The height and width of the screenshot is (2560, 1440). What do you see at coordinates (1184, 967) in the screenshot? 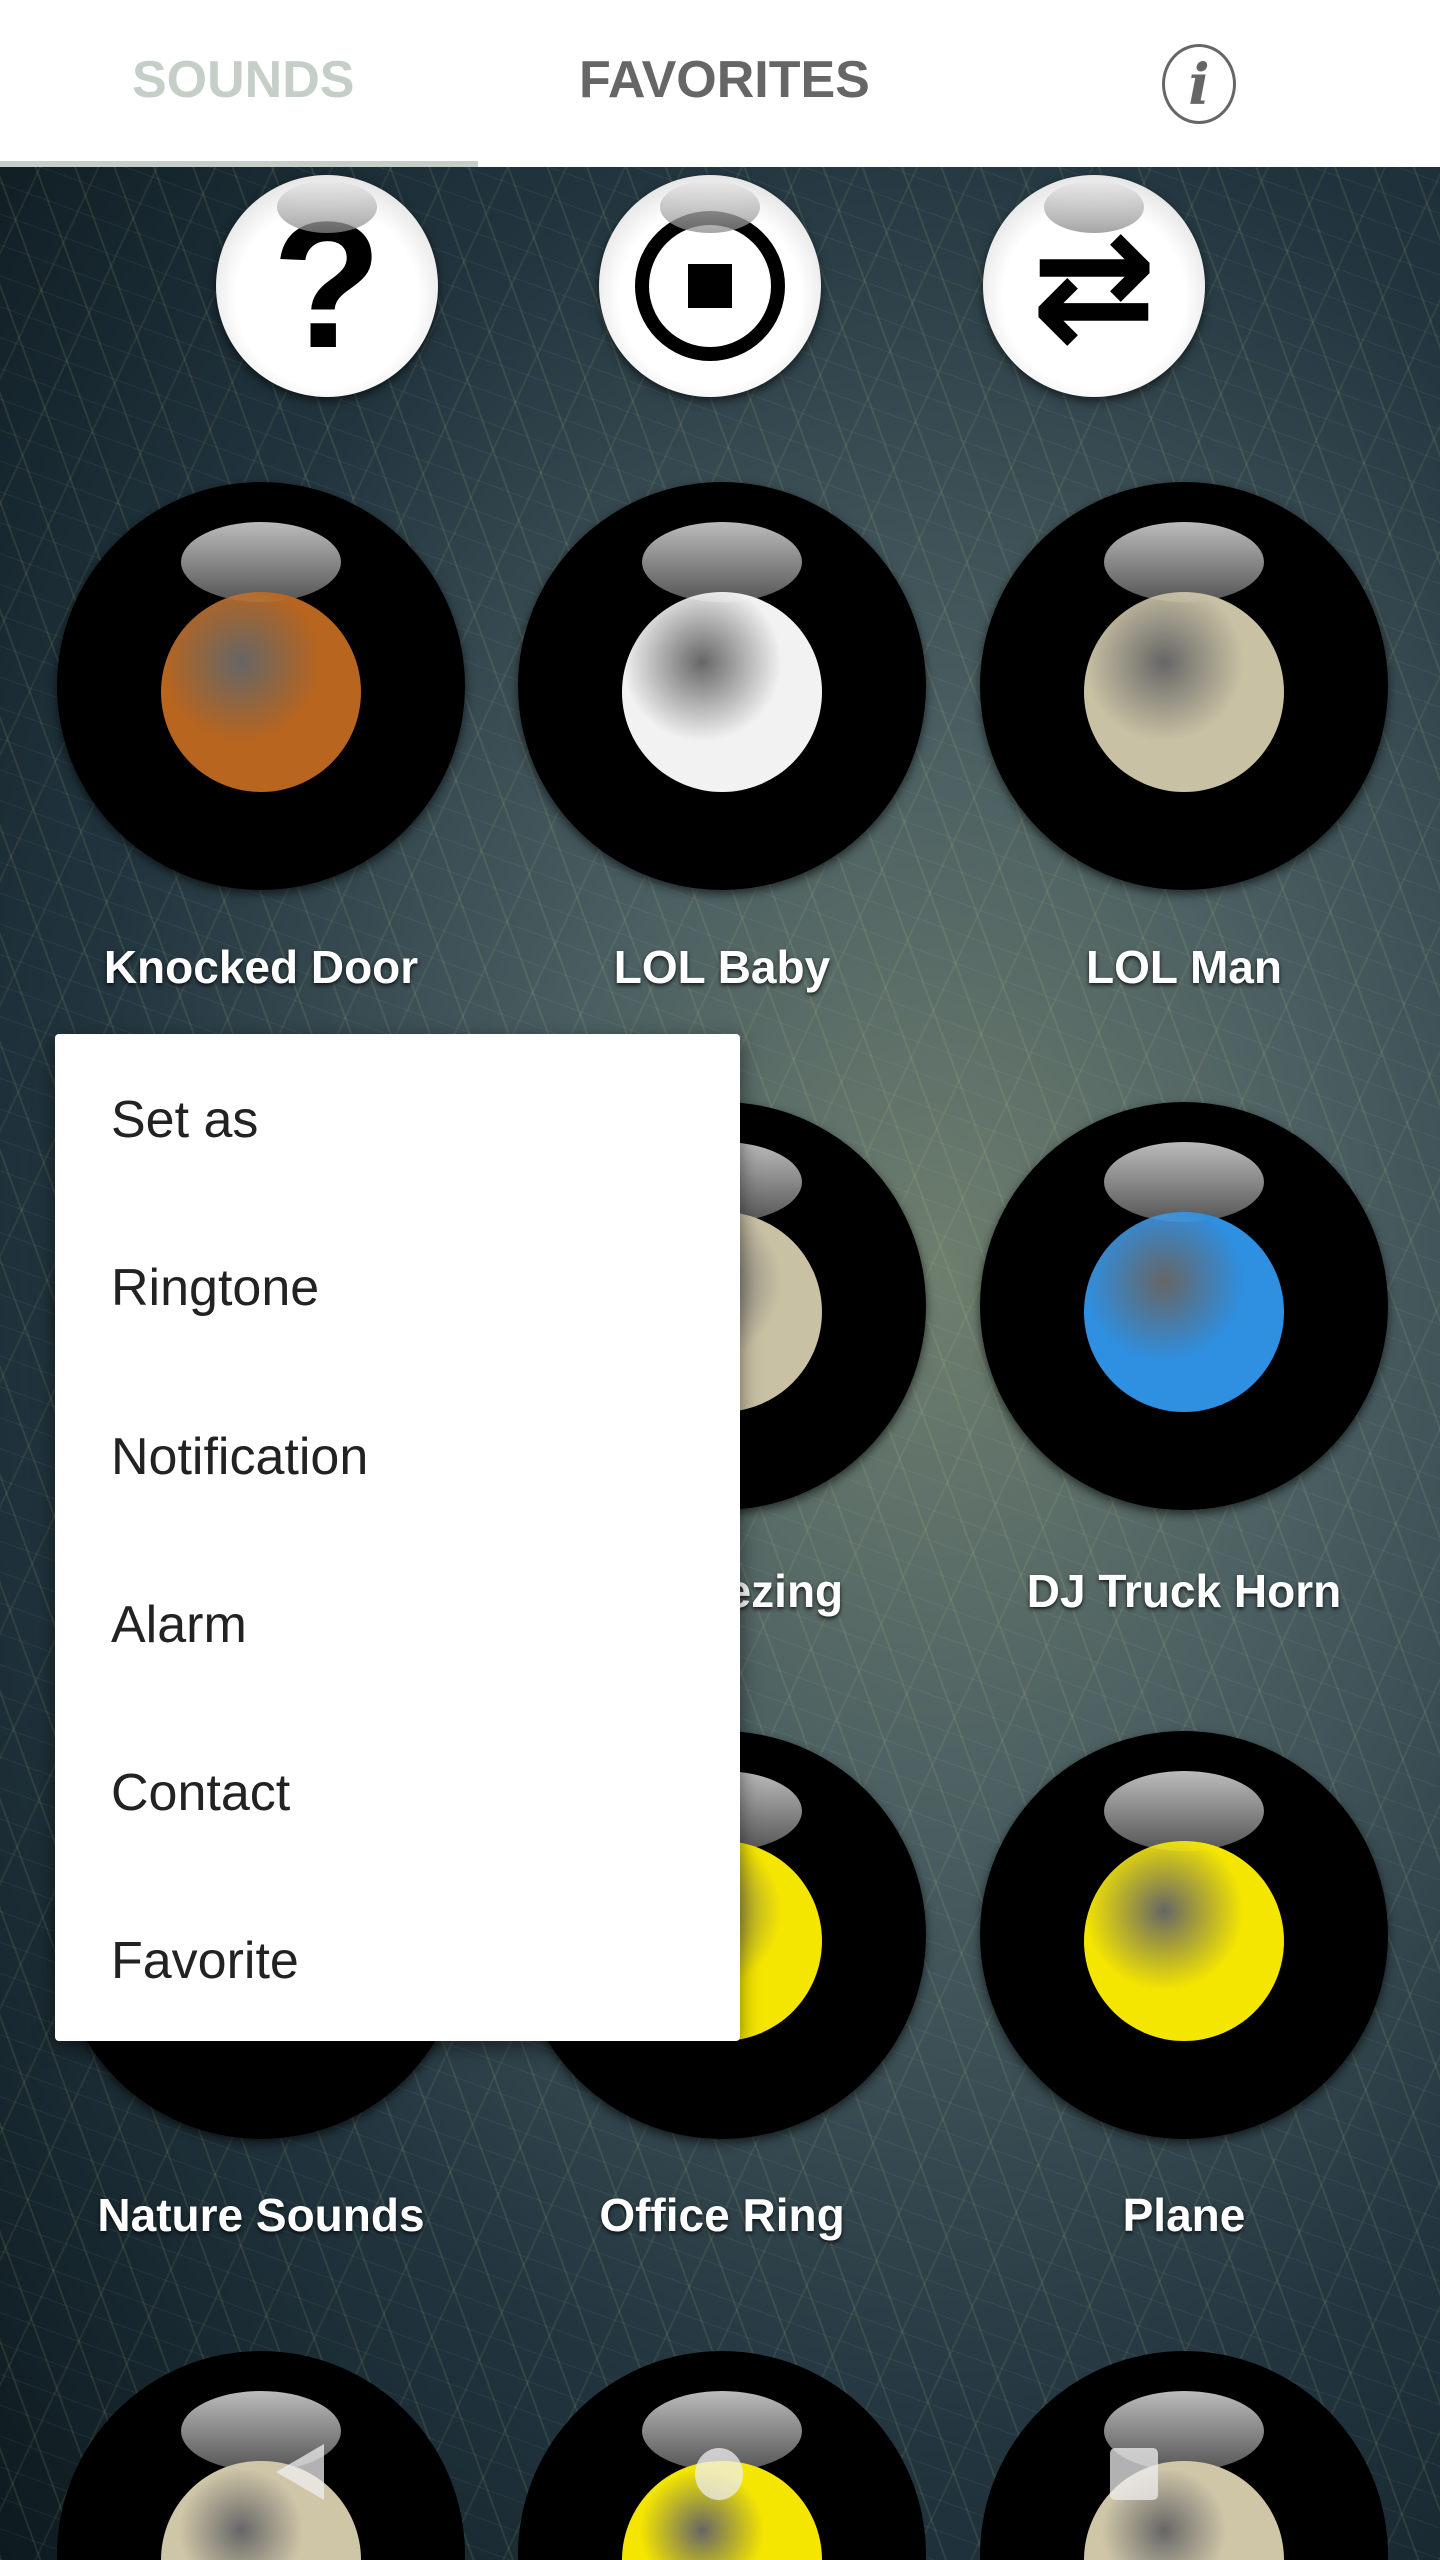
I see `sound-label: LOL Man` at bounding box center [1184, 967].